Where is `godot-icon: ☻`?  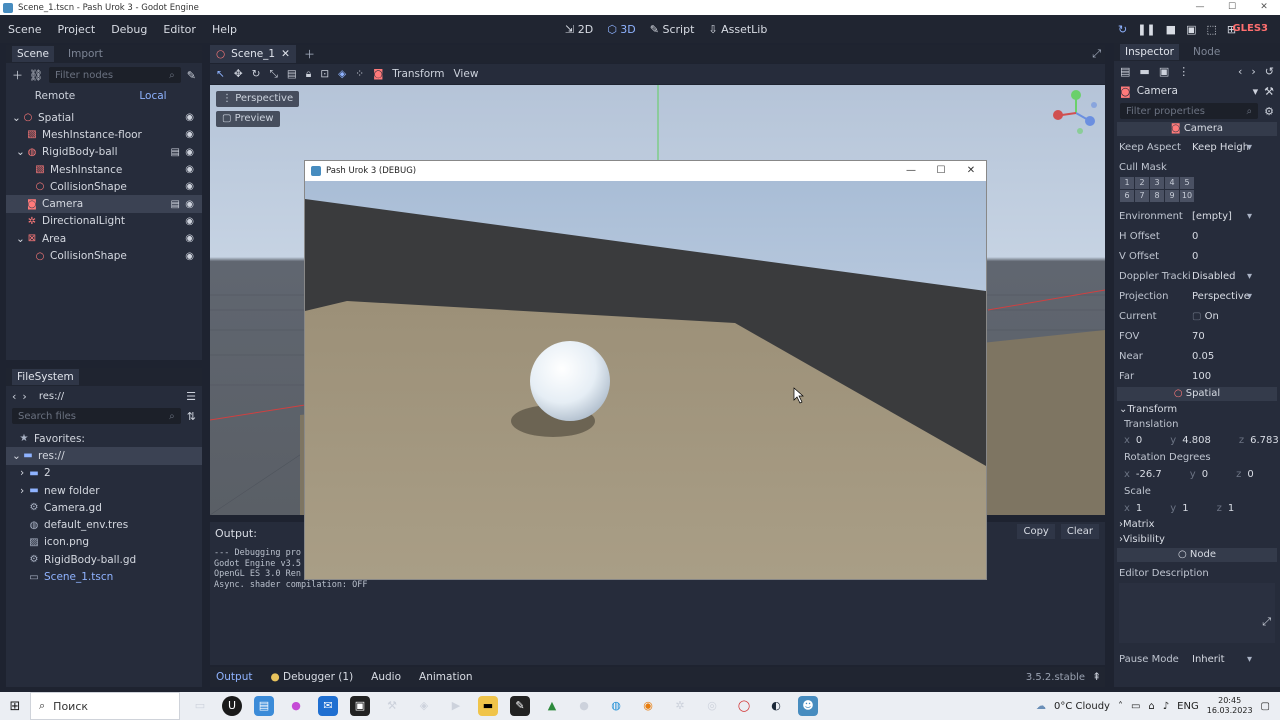
godot-icon: ☻ is located at coordinates (808, 706).